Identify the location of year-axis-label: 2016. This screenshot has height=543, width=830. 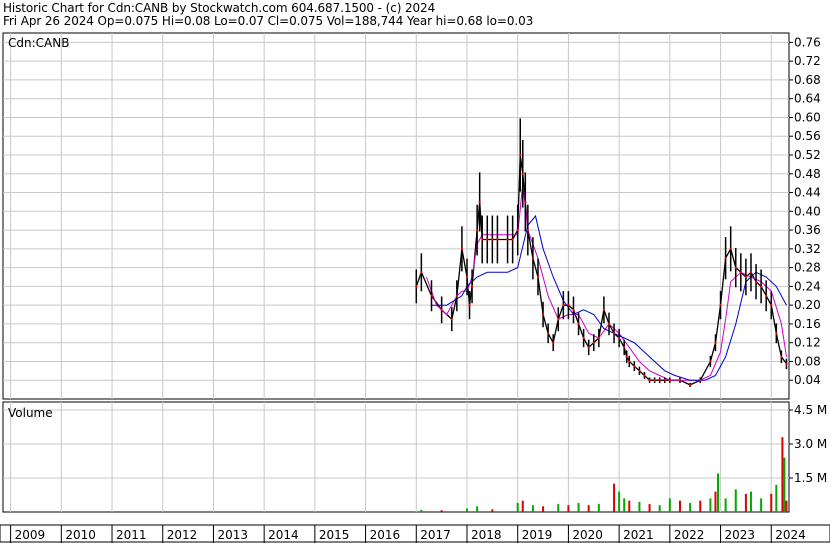
(385, 535).